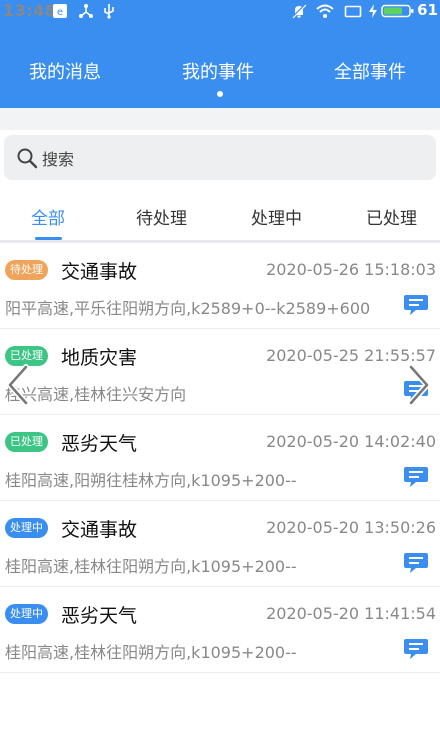 This screenshot has width=440, height=733. Describe the element at coordinates (26, 442) in the screenshot. I see `status-badge: 已处理` at that location.